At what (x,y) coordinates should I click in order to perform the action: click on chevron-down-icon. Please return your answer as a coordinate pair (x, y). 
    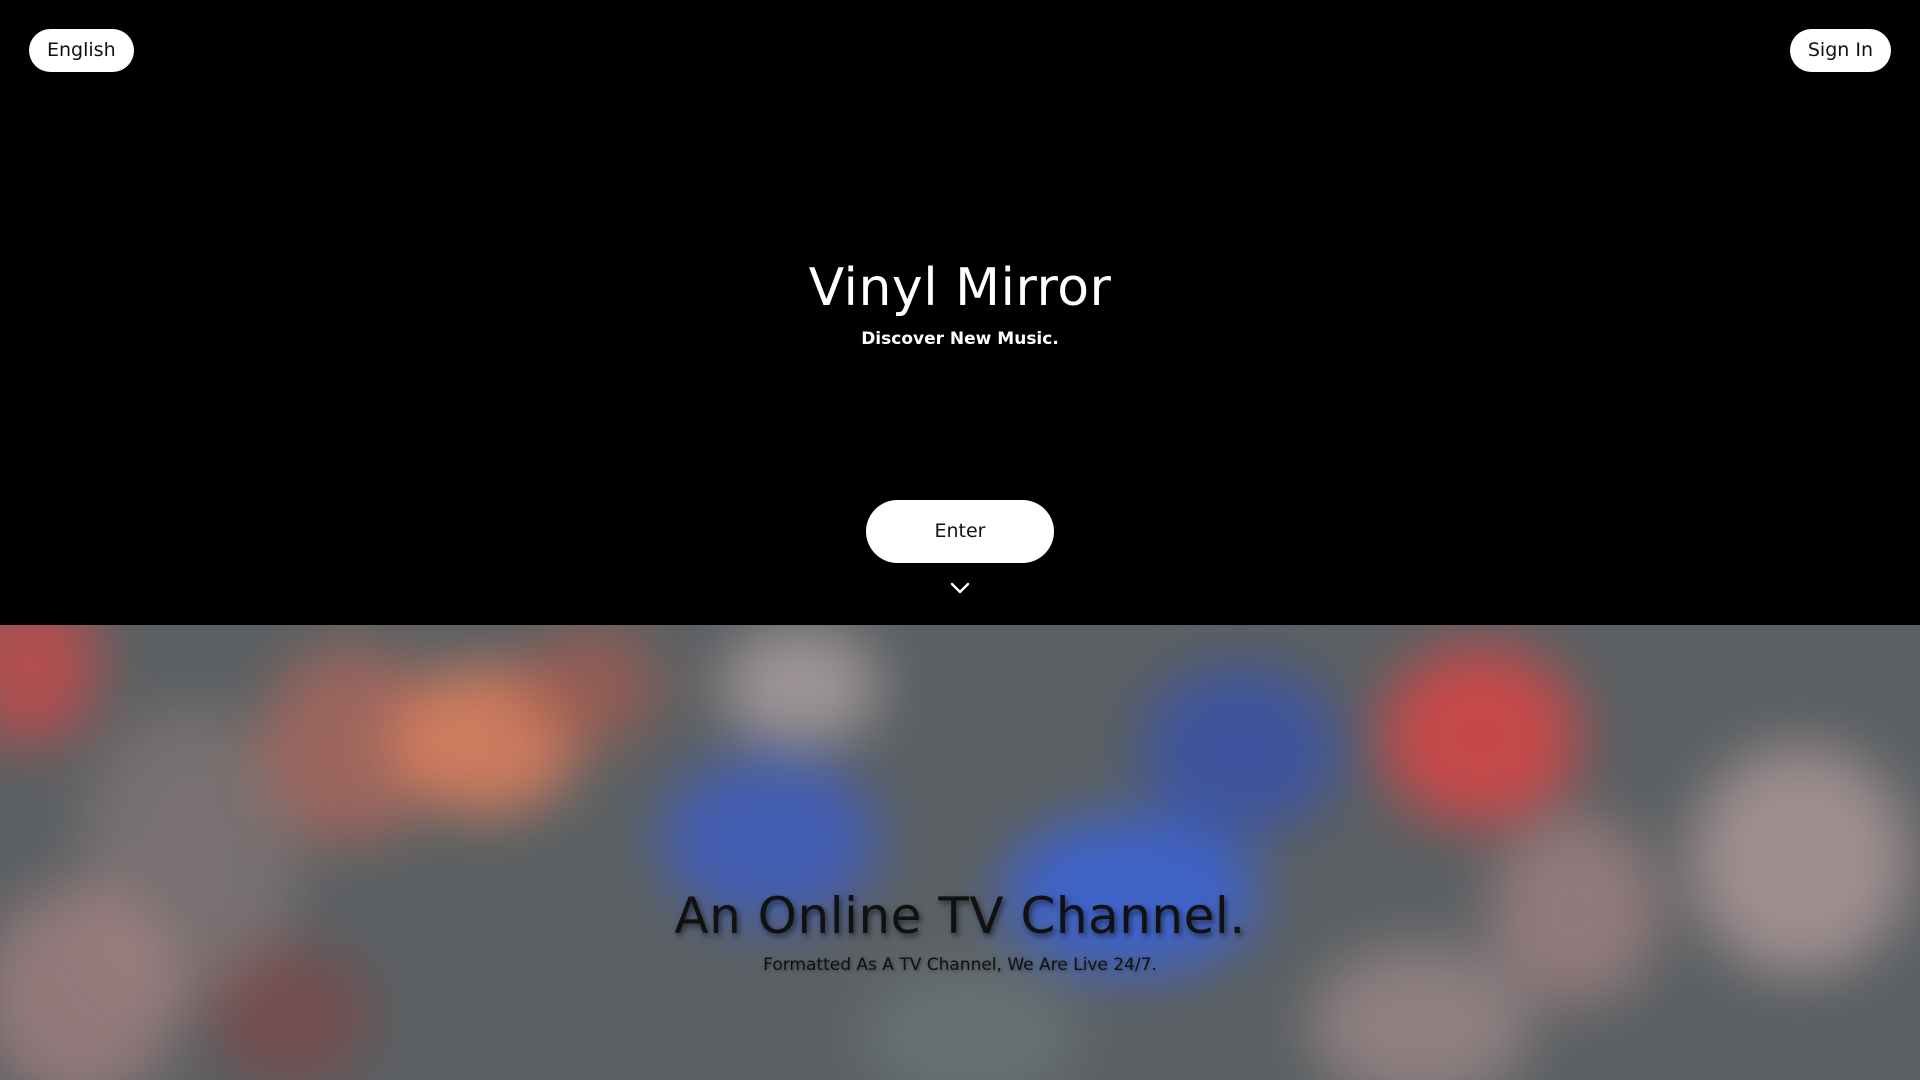
    Looking at the image, I should click on (960, 588).